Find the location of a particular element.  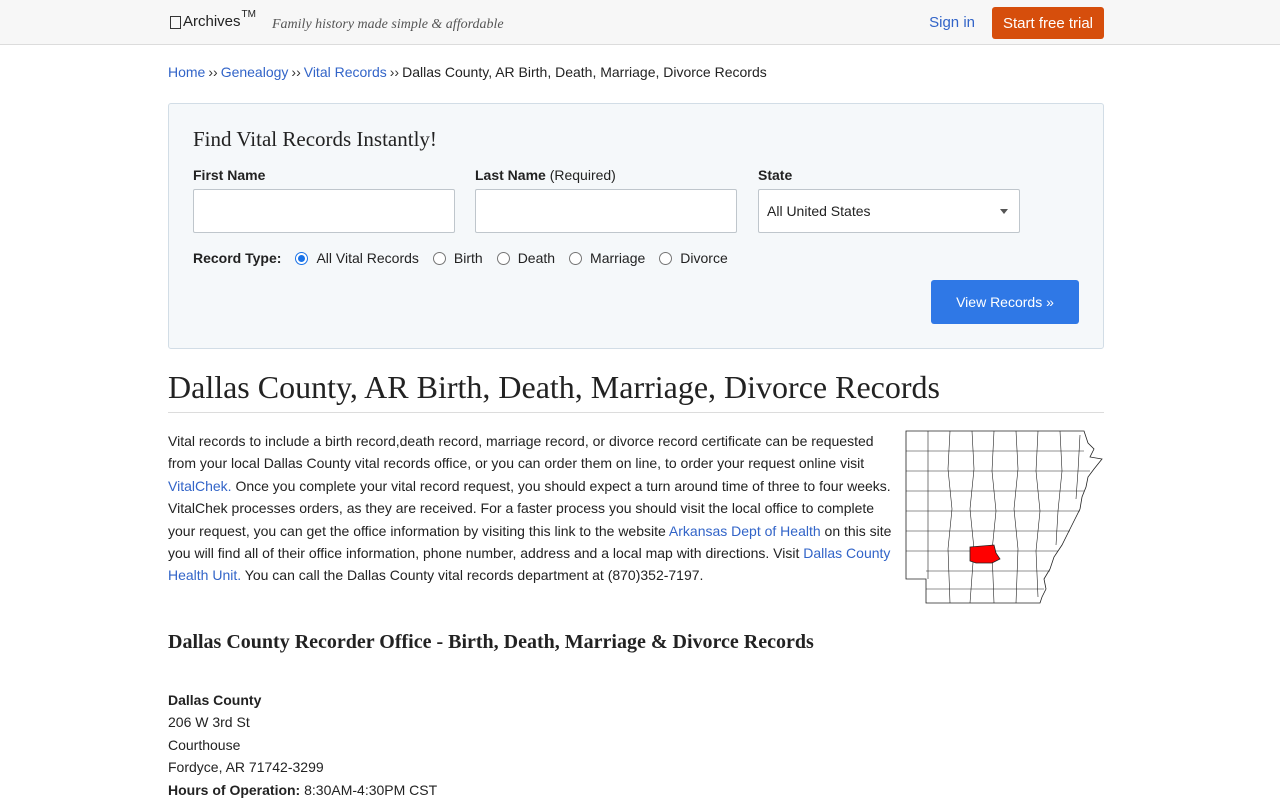

office-building: Courthouse is located at coordinates (204, 744).